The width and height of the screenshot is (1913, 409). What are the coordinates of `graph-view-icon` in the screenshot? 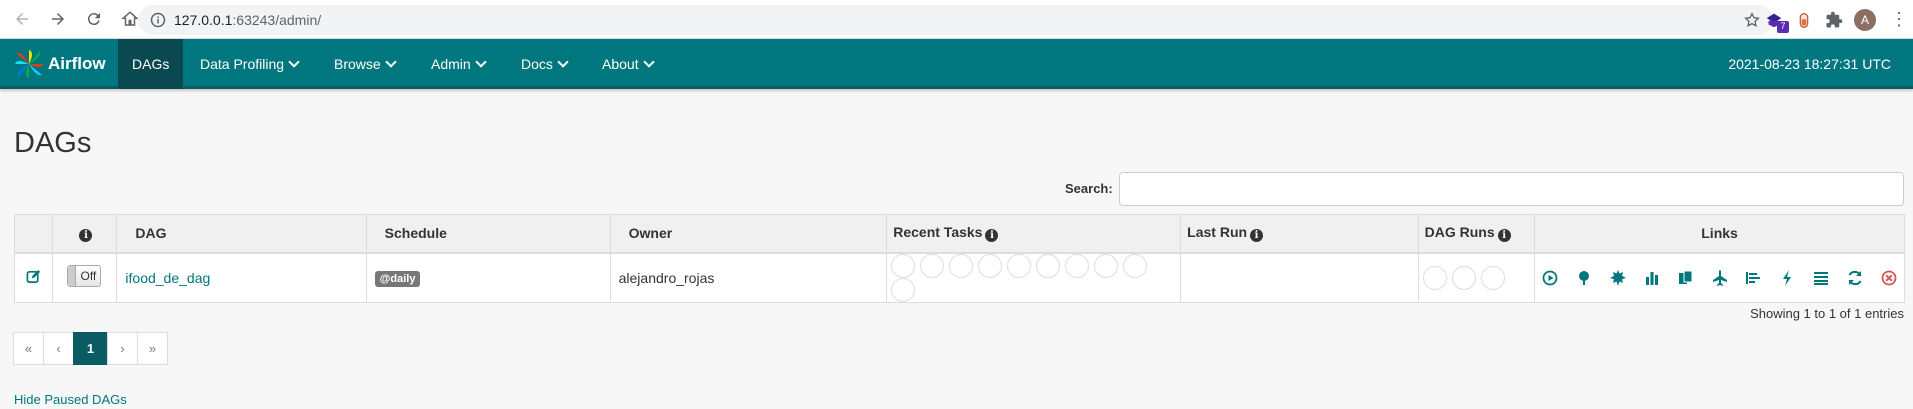 It's located at (1617, 278).